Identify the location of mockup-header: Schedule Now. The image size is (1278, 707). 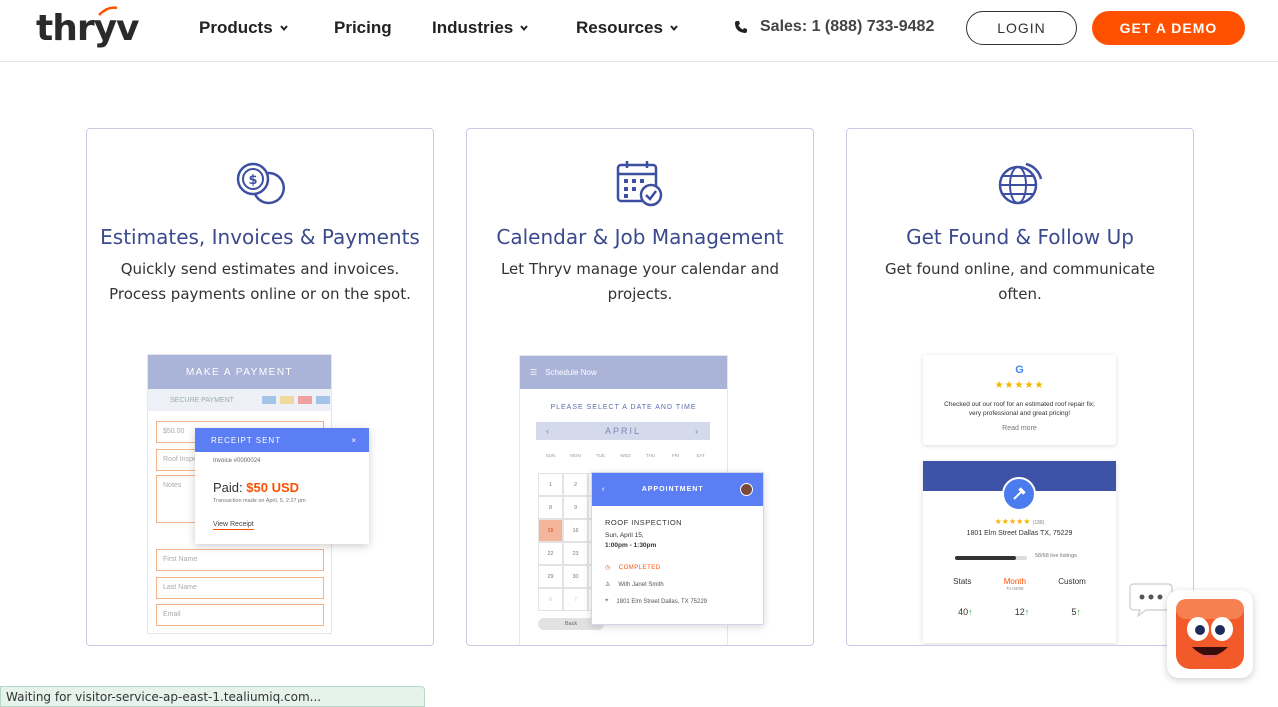
(571, 372).